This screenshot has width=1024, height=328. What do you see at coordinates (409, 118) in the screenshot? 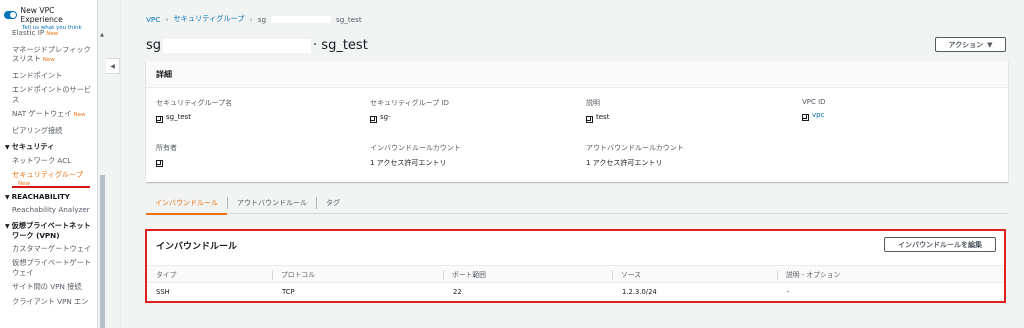
I see `field-value: sg-` at bounding box center [409, 118].